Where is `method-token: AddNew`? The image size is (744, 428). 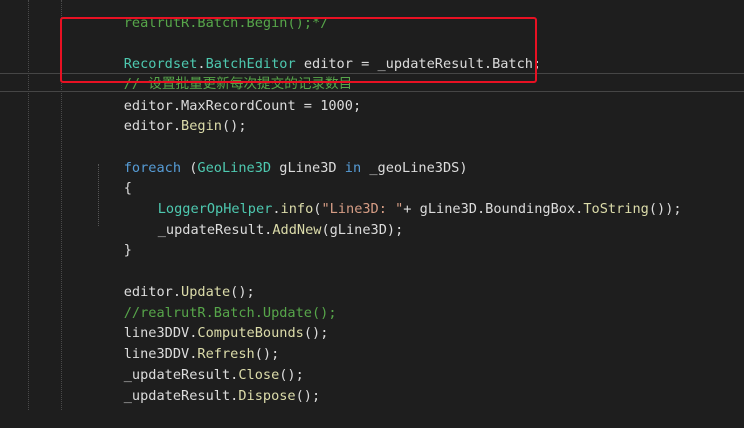
method-token: AddNew is located at coordinates (297, 230).